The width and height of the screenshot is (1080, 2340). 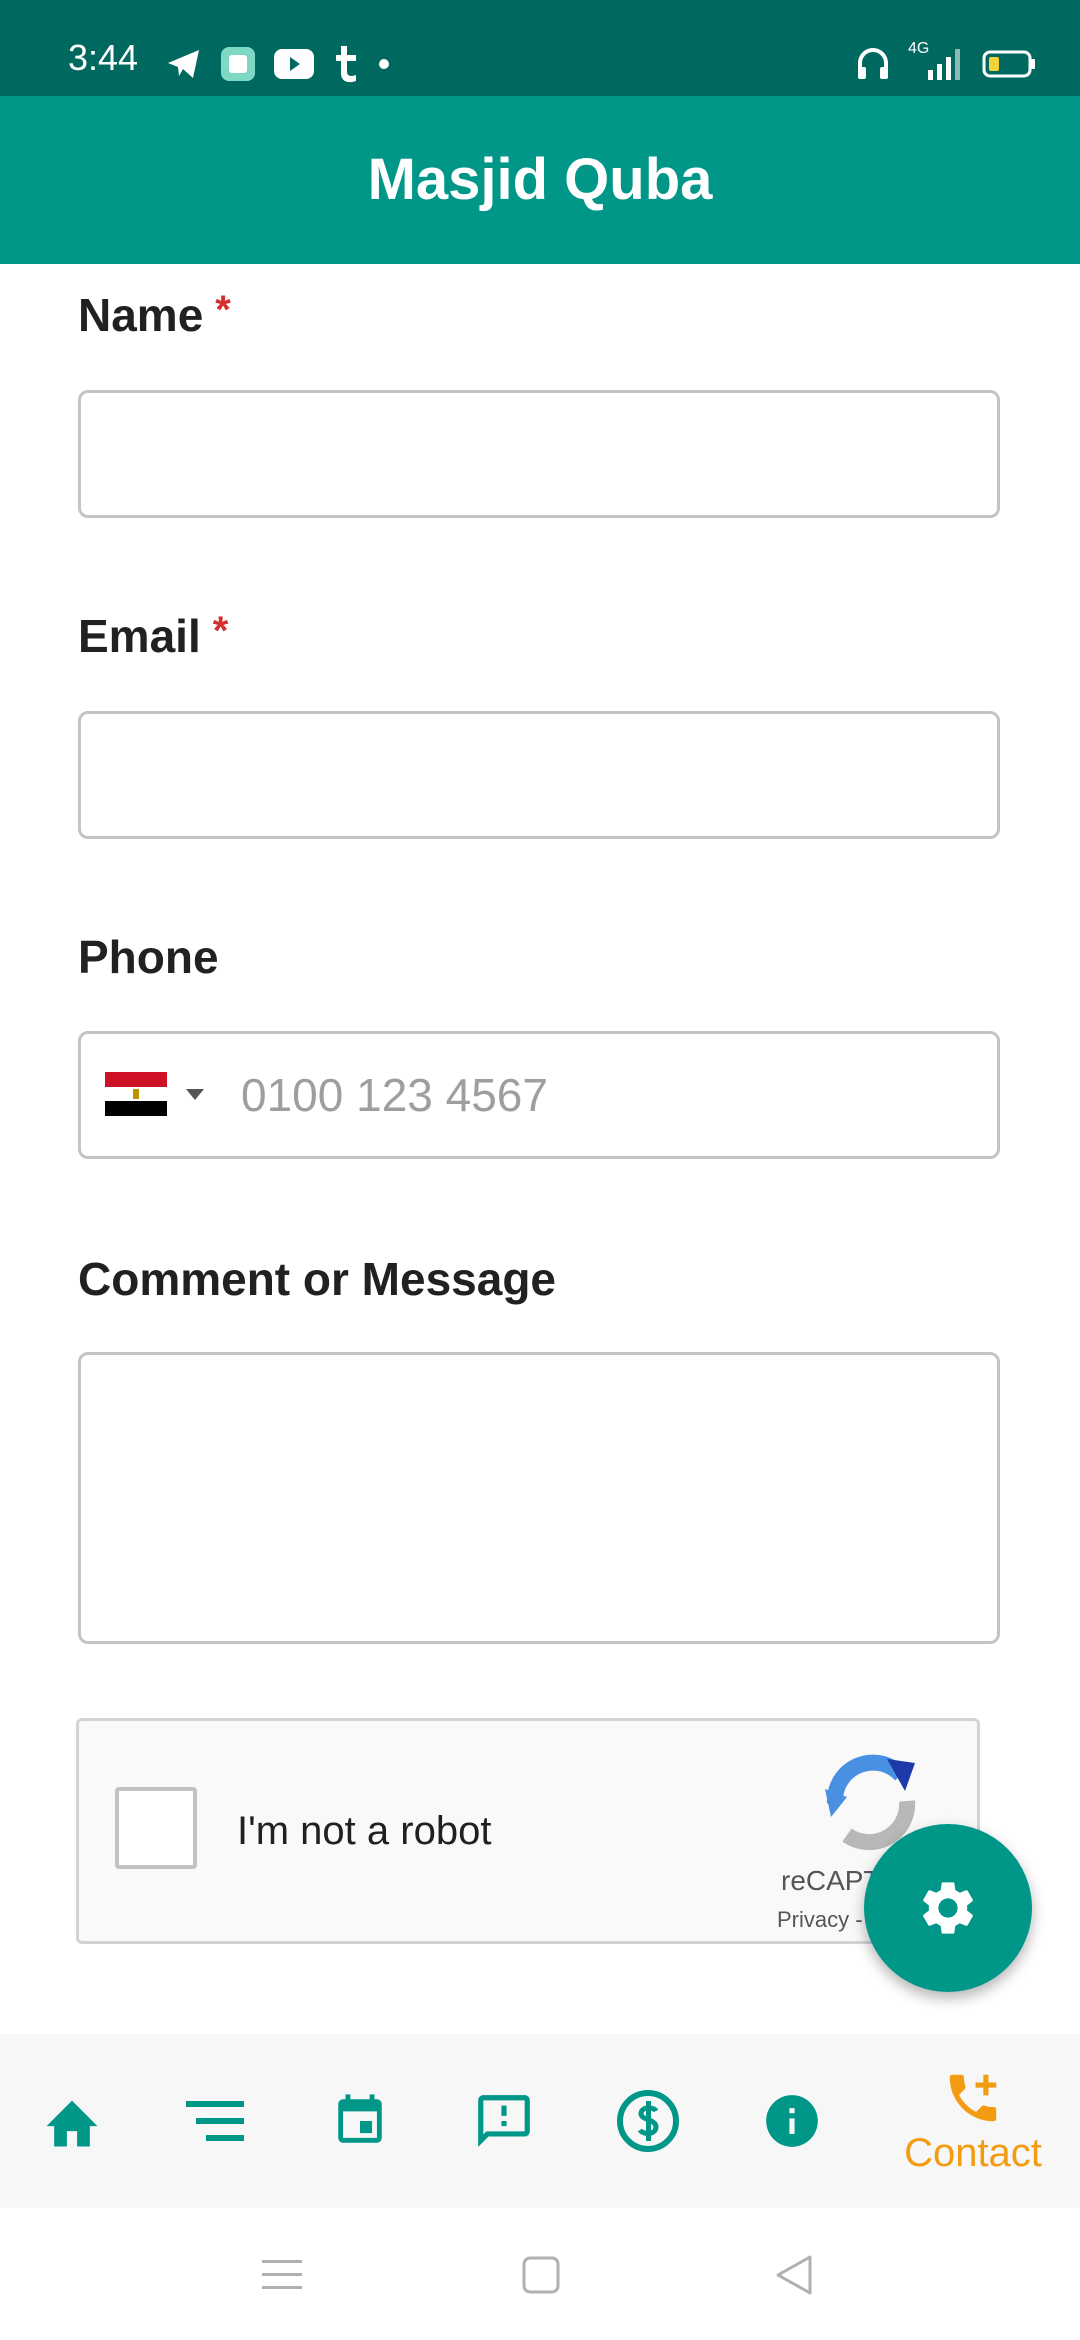 I want to click on status-icons-right: 4G, so click(x=946, y=61).